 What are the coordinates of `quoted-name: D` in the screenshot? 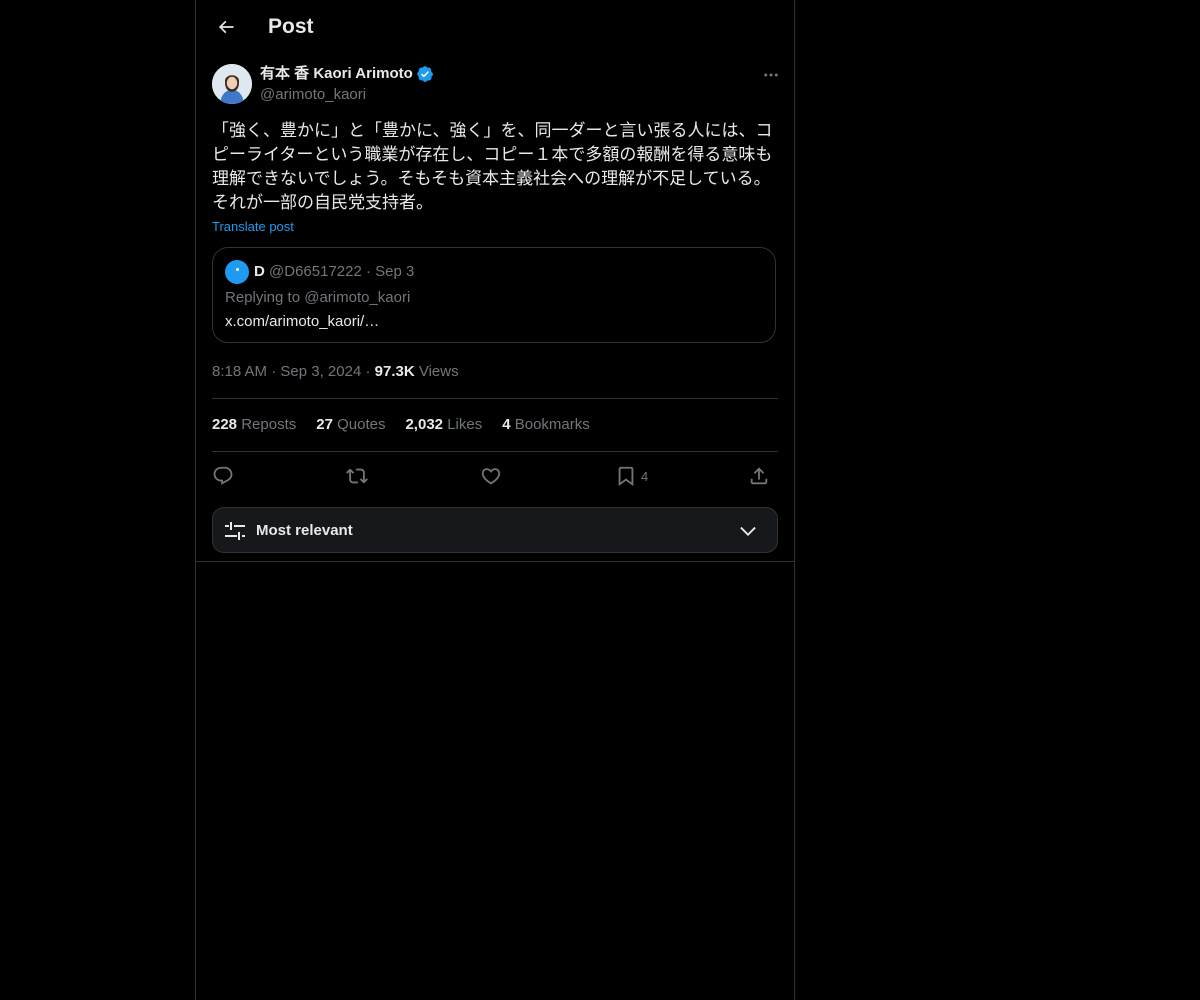 It's located at (259, 271).